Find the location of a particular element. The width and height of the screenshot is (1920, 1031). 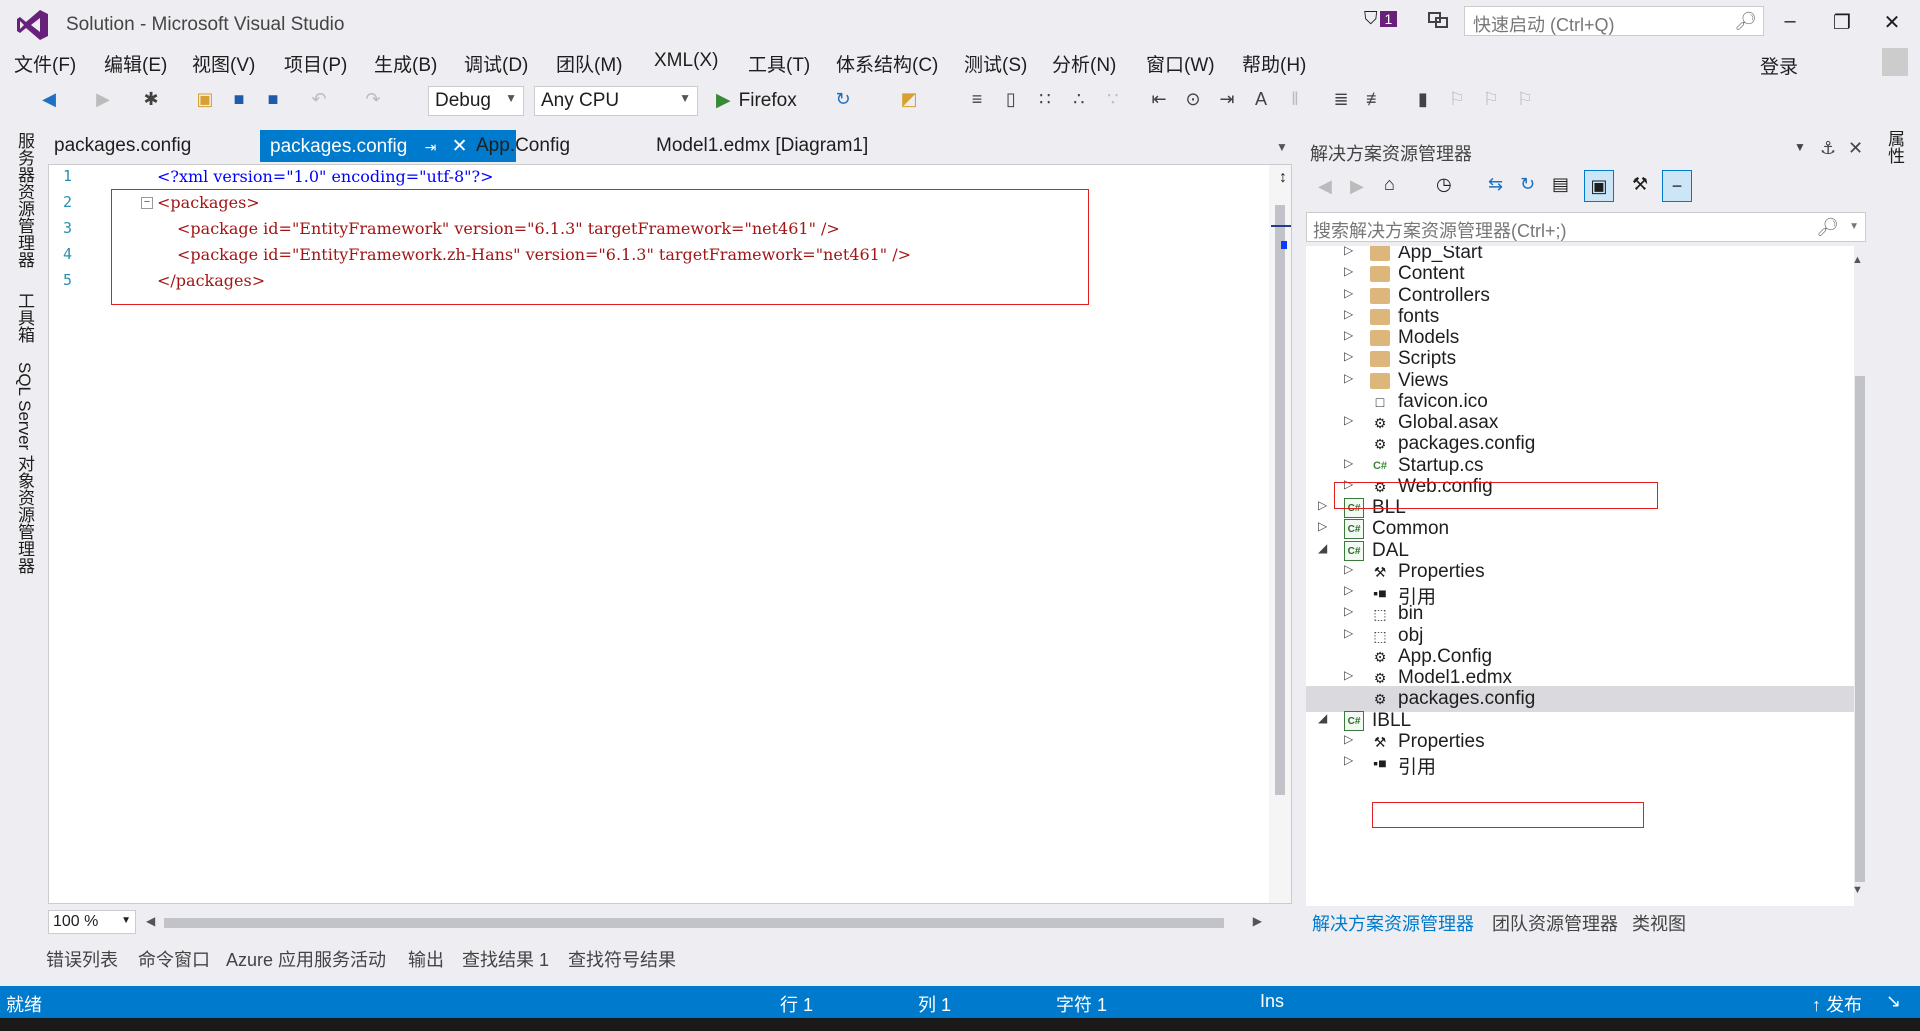

tab-class-view: 类视图 is located at coordinates (1659, 923).